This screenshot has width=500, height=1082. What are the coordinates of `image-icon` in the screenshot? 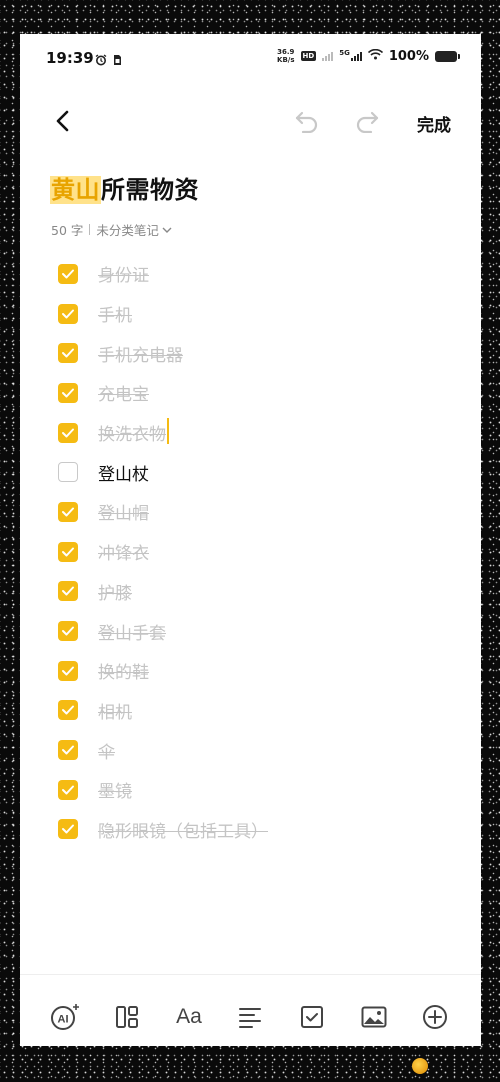 It's located at (374, 1017).